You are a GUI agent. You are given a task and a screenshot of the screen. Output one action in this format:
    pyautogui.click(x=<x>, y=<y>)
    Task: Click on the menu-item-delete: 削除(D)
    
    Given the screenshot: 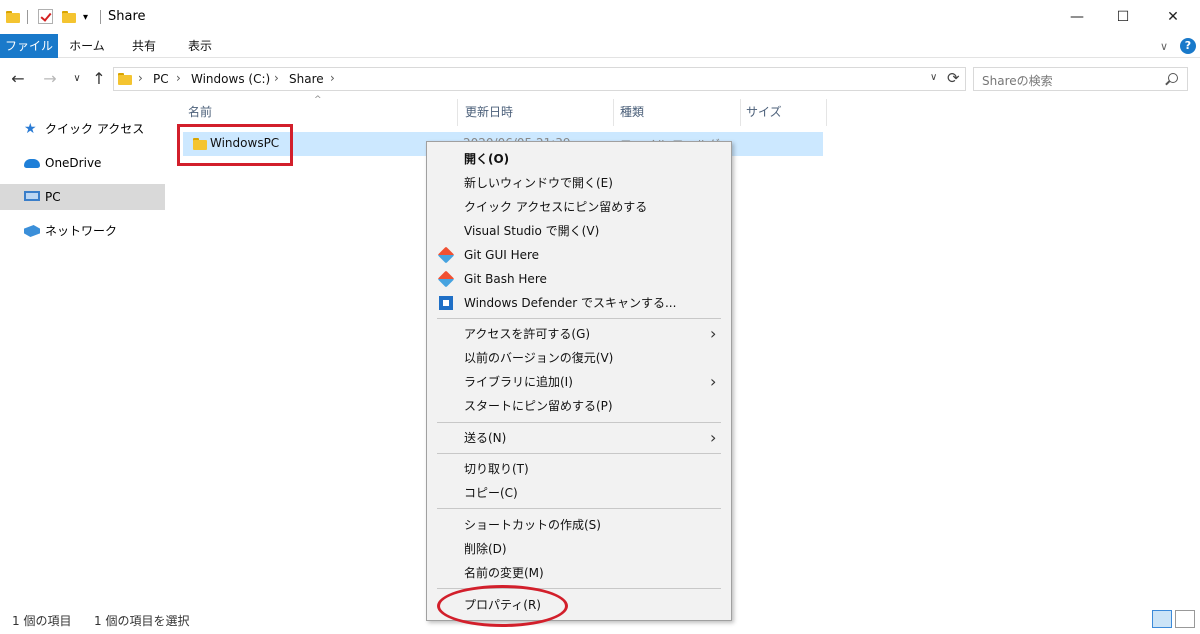 What is the action you would take?
    pyautogui.click(x=579, y=549)
    